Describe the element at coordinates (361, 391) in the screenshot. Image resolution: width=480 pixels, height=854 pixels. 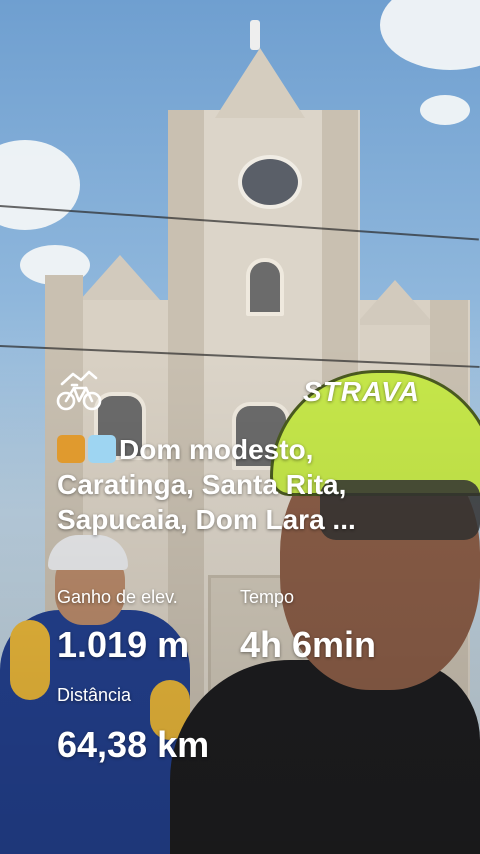
I see `strava-logo: STRAVA` at that location.